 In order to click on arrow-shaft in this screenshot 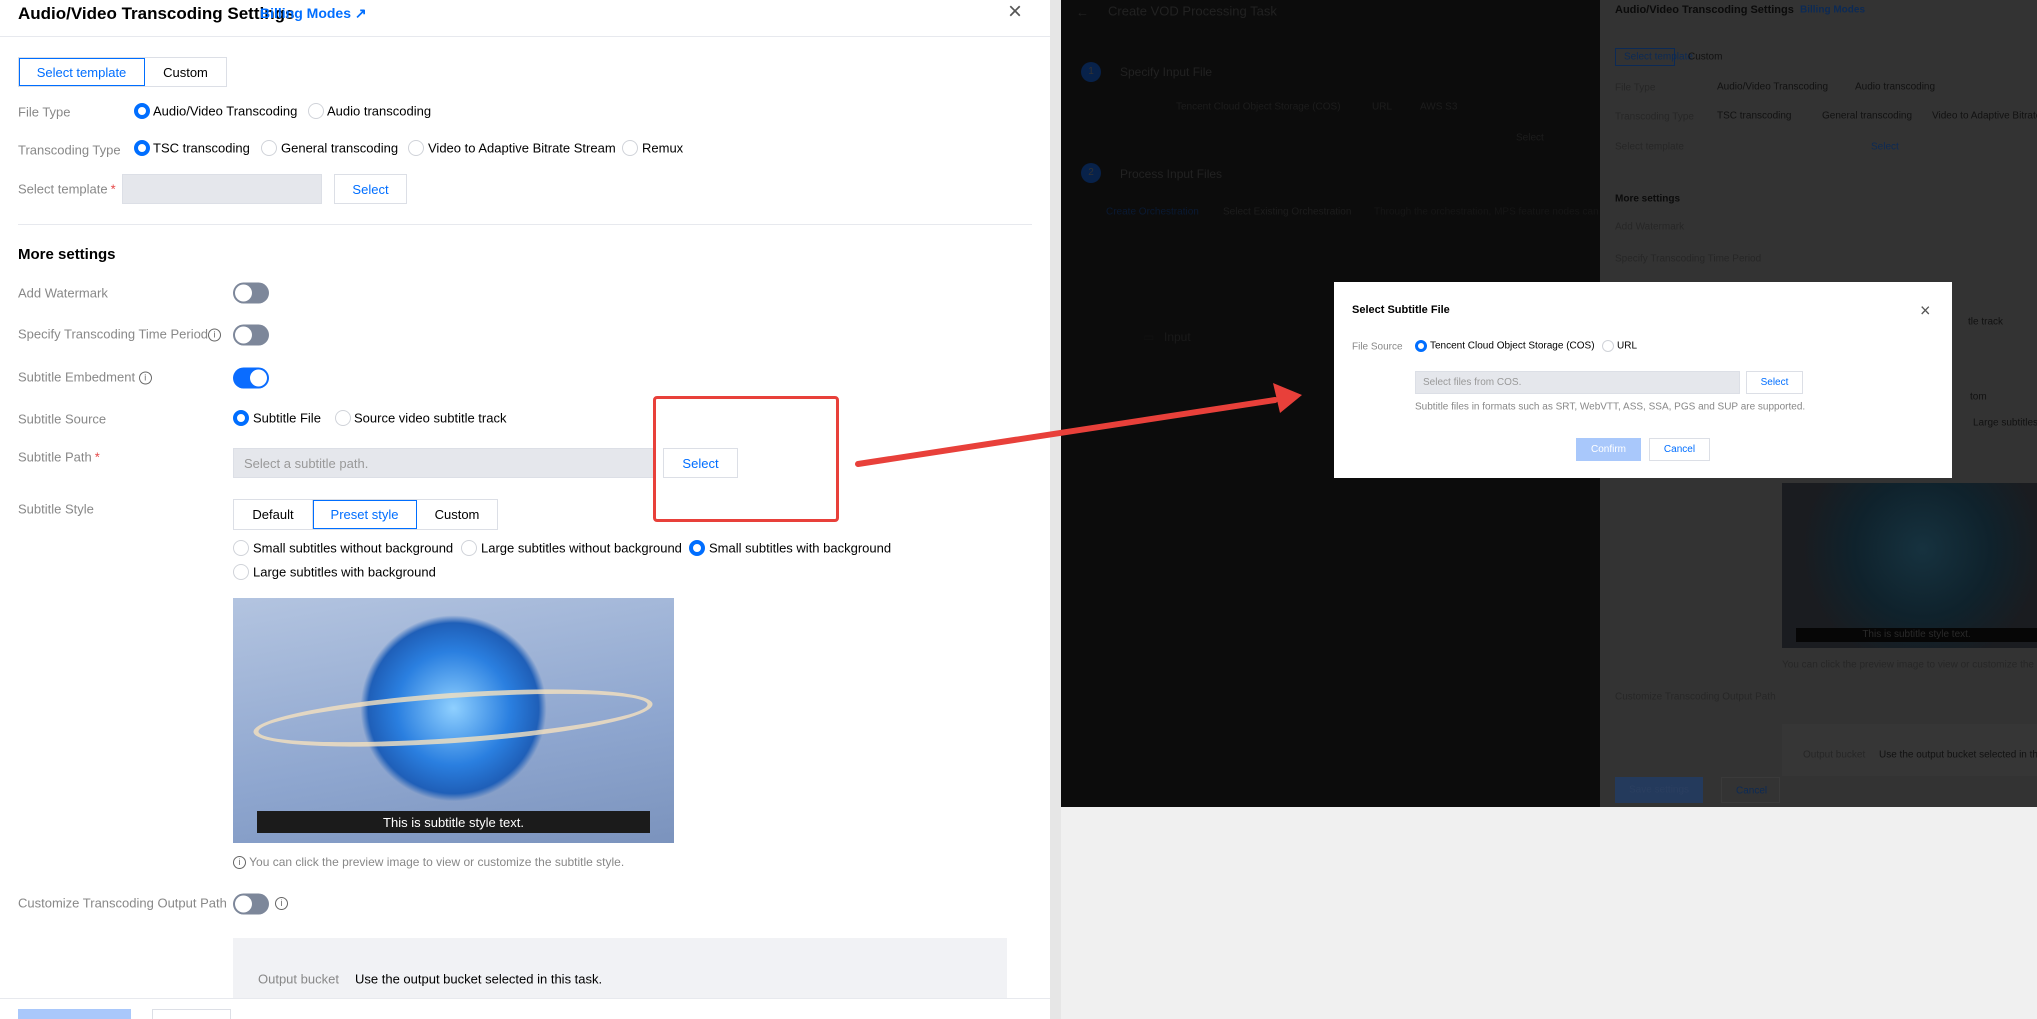, I will do `click(1066, 432)`.